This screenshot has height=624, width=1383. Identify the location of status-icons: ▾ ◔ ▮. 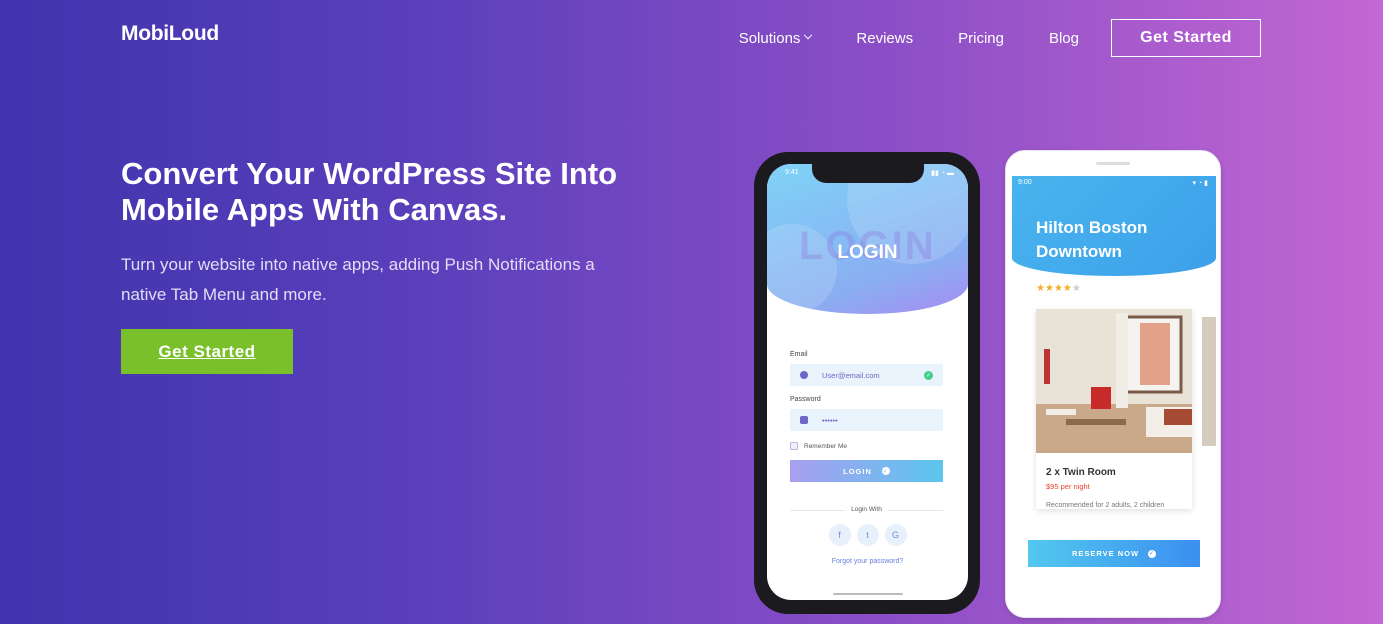
(1200, 183).